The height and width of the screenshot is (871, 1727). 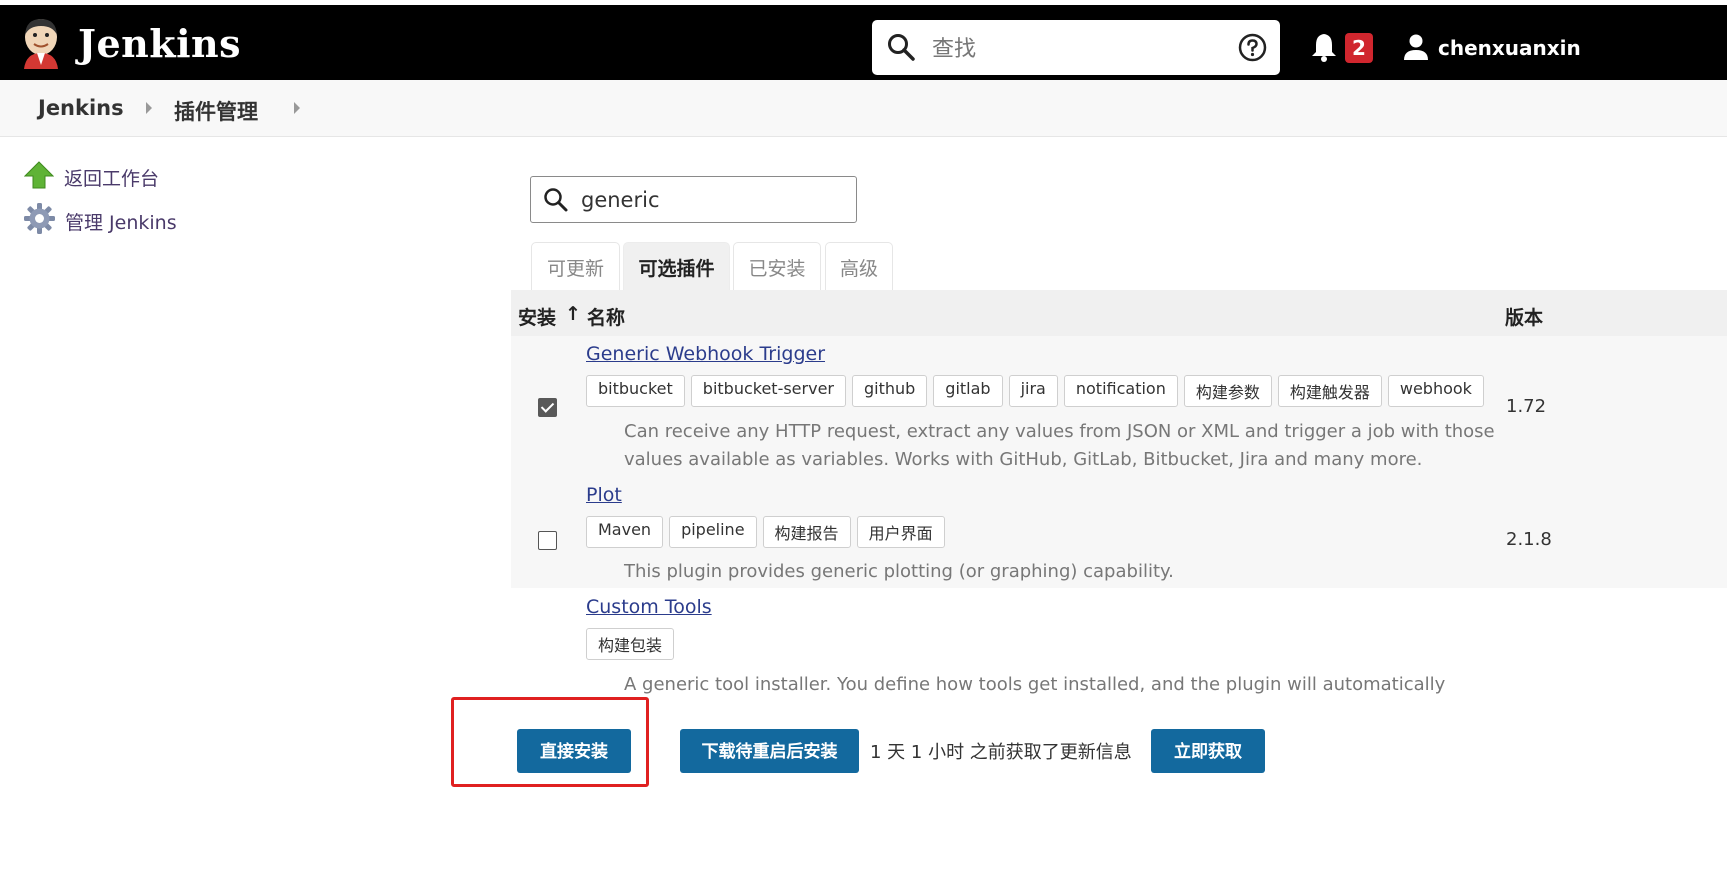 I want to click on annotation-highlight-box, so click(x=550, y=742).